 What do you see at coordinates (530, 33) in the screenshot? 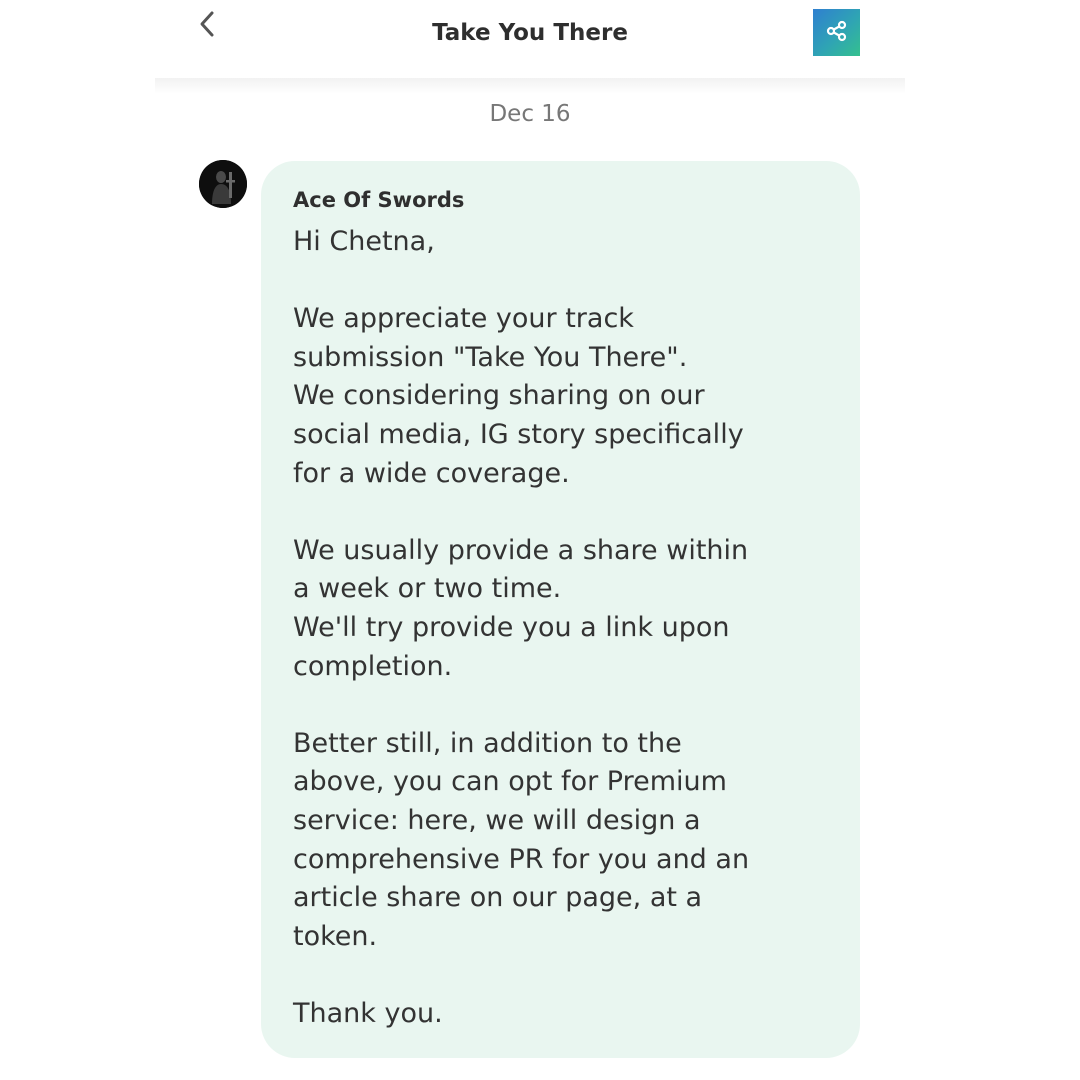
I see `page-title: Take You There` at bounding box center [530, 33].